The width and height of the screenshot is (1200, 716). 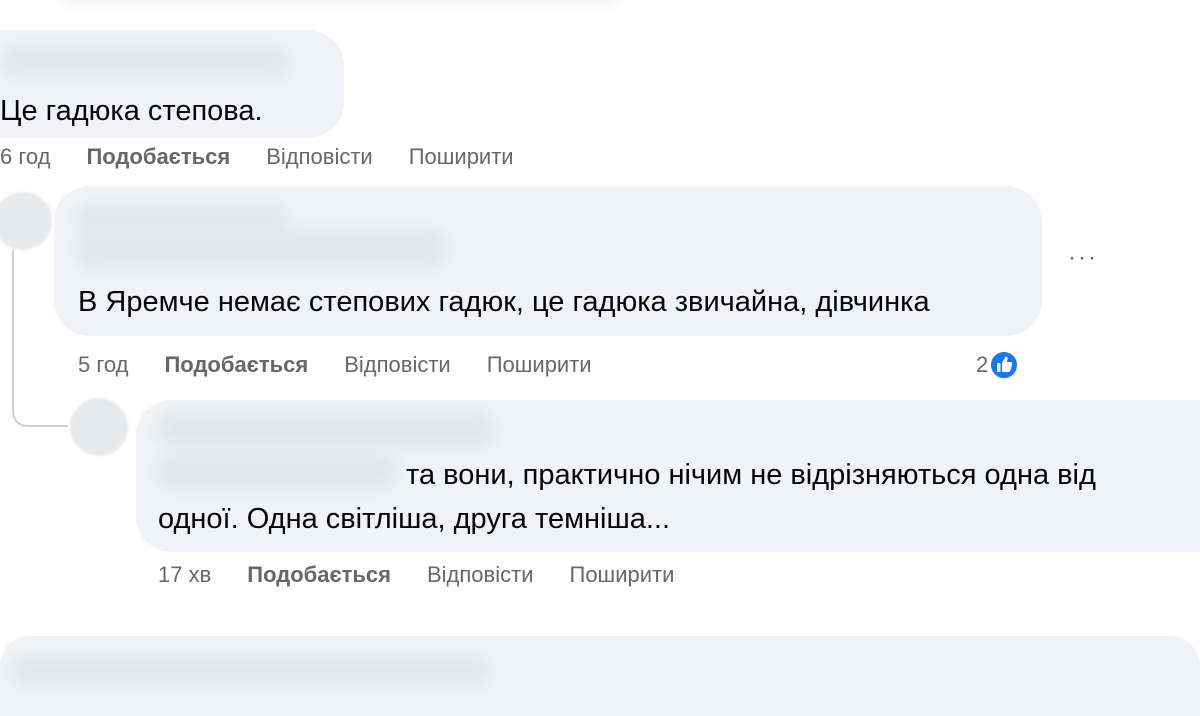 What do you see at coordinates (25, 157) in the screenshot?
I see `comment-time: 6 год` at bounding box center [25, 157].